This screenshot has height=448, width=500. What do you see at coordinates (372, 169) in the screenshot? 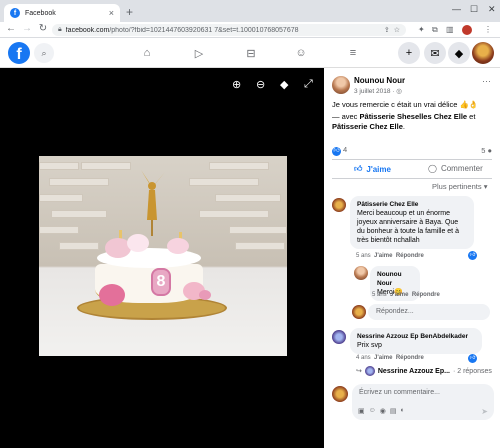
I see `like-button: 👍︎ J'aime` at bounding box center [372, 169].